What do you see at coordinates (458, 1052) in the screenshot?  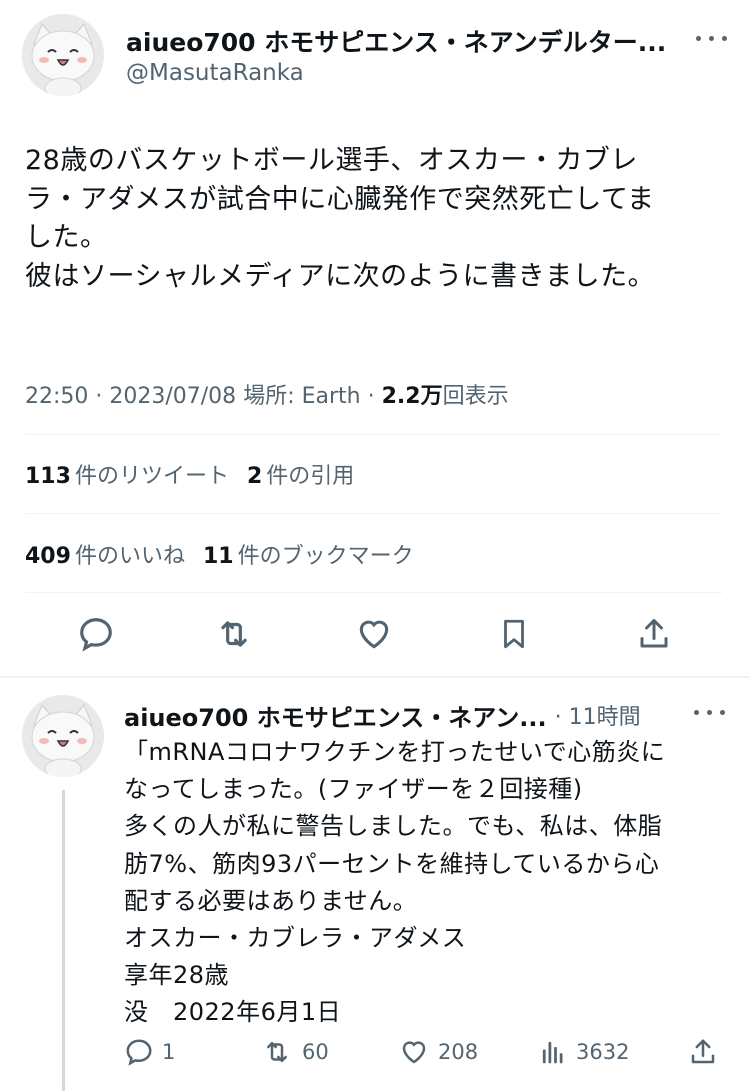 I see `like-count: 208` at bounding box center [458, 1052].